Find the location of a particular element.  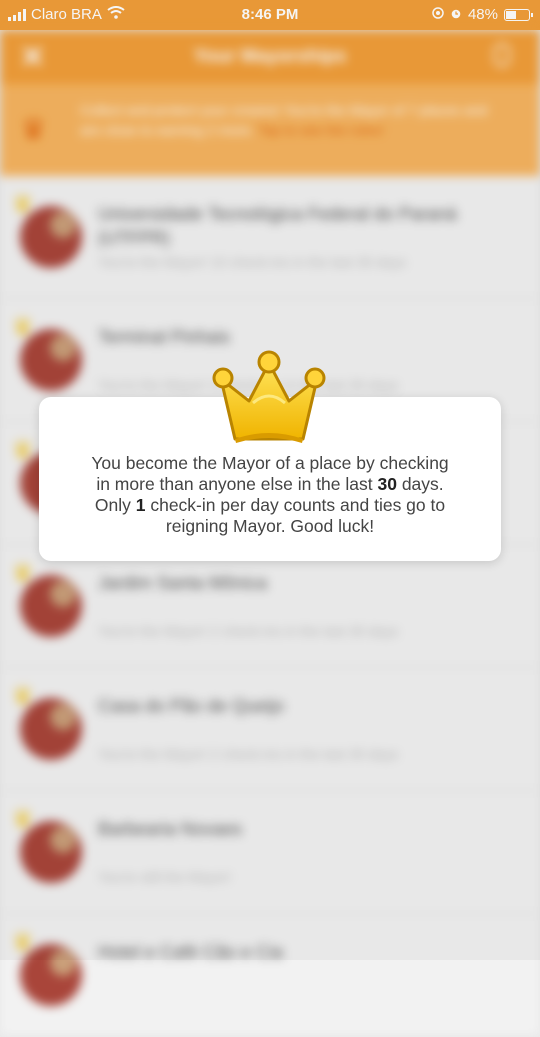

modal-line-4: reigning Mayor. Good luck! is located at coordinates (270, 526).